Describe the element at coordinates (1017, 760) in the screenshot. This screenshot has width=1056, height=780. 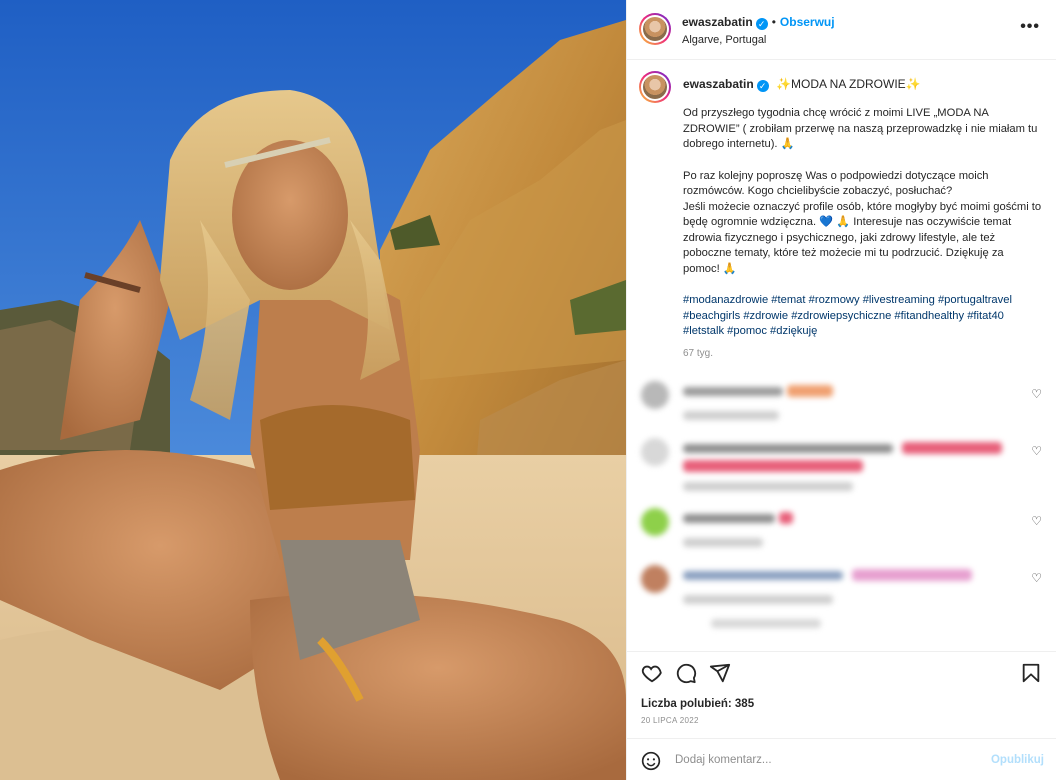
I see `publish-button: Opublikuj` at that location.